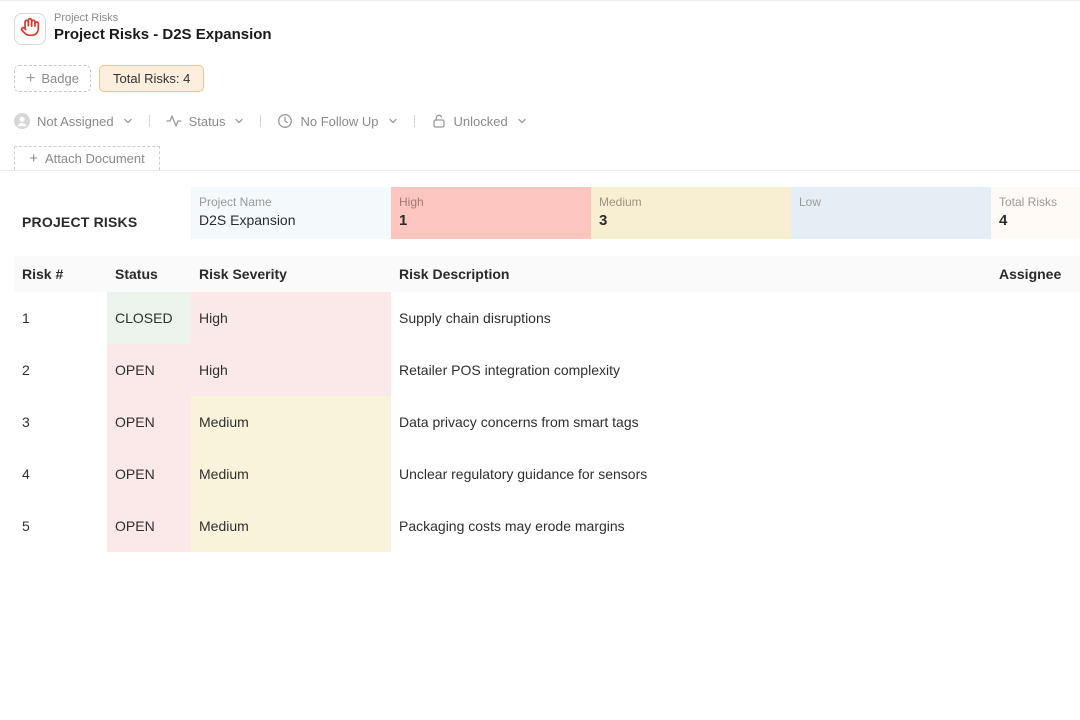  I want to click on add-badge-button: + Badge, so click(52, 78).